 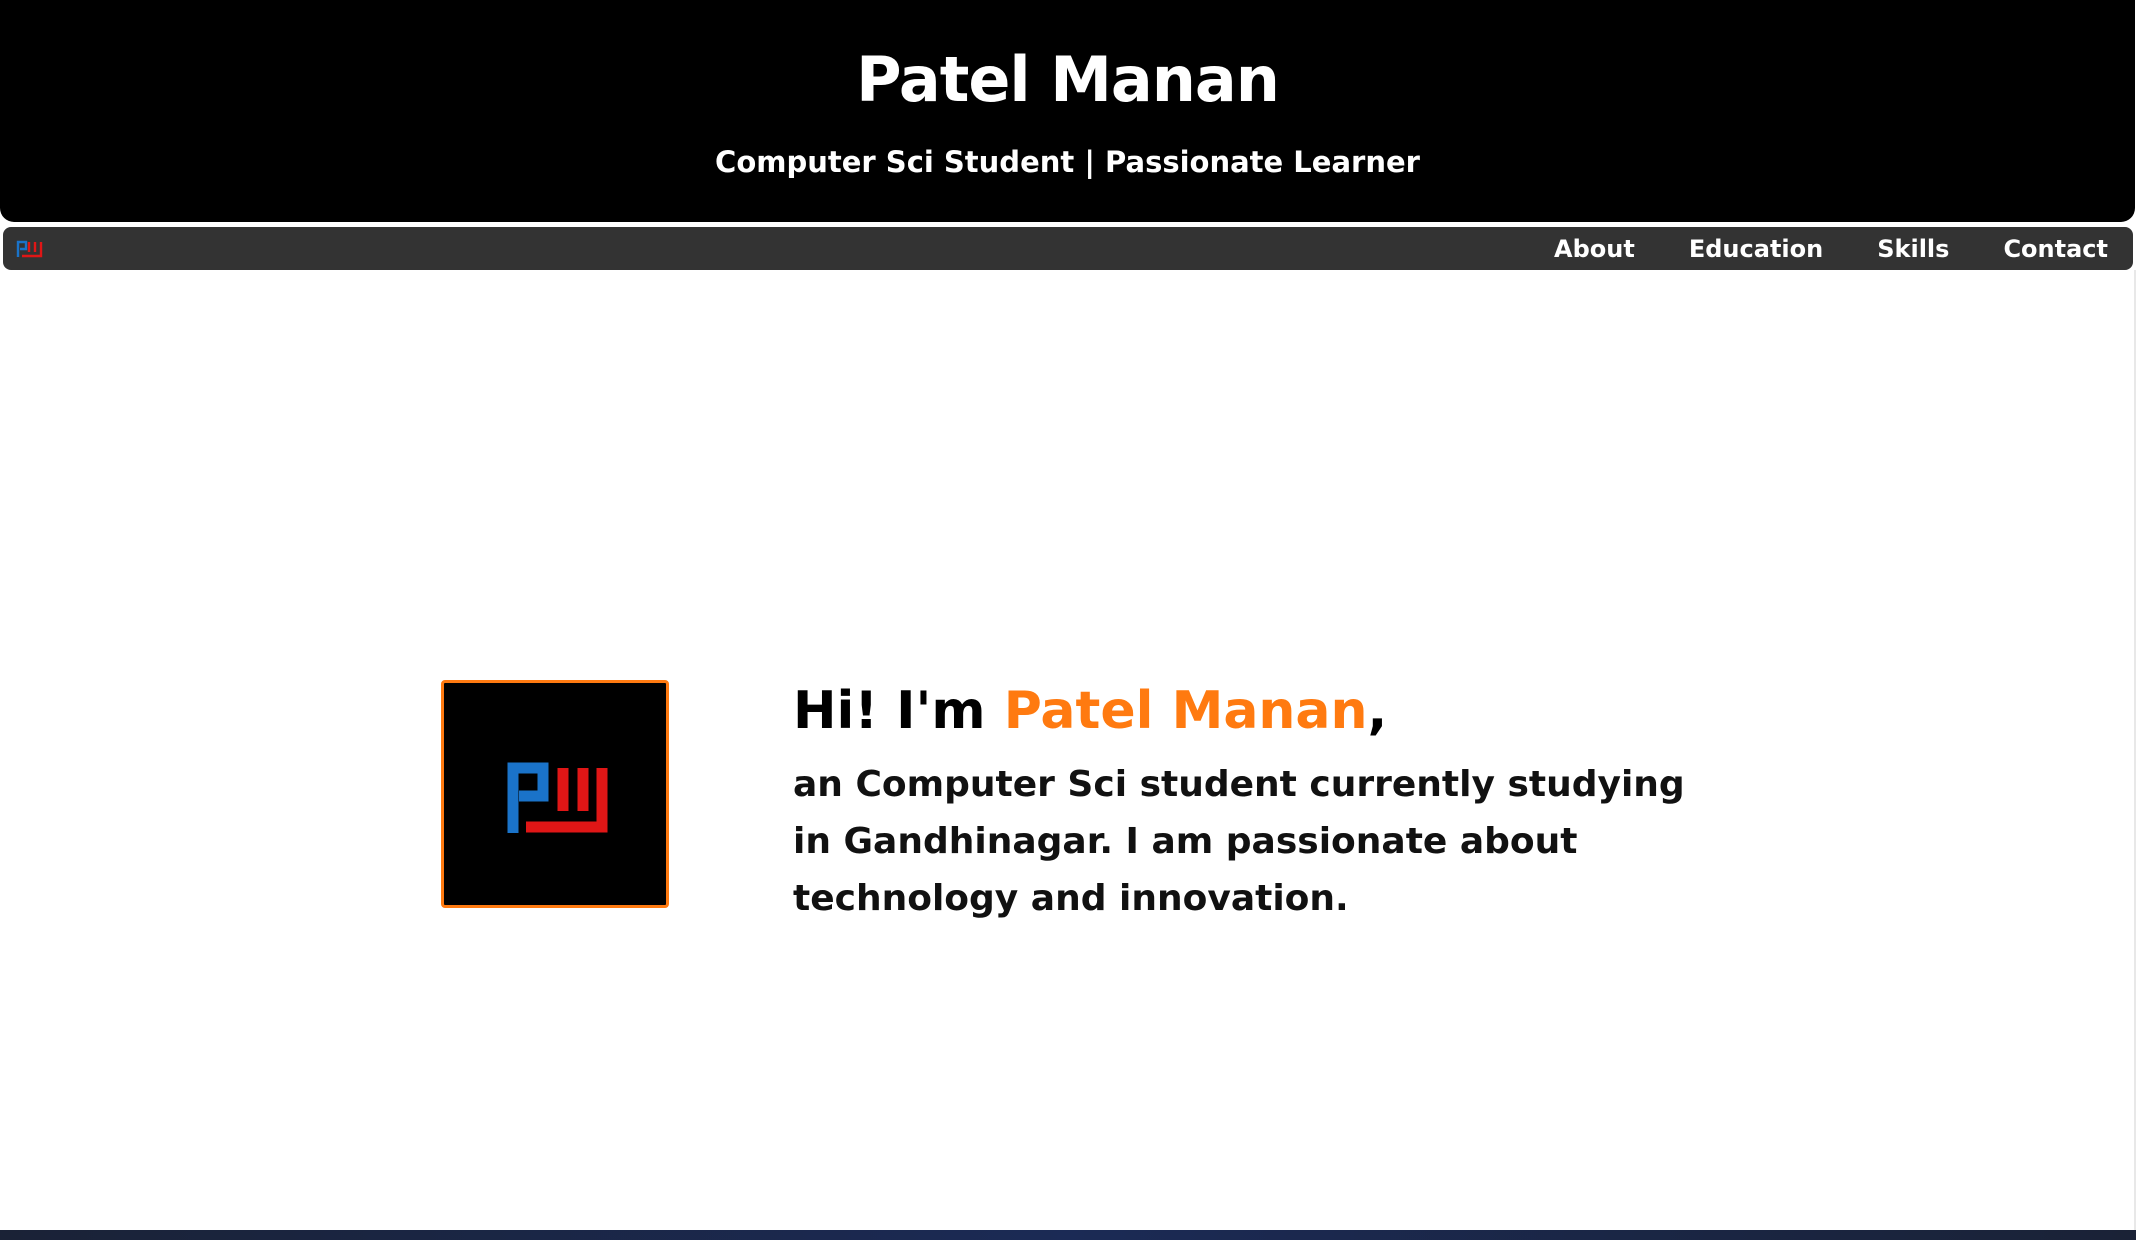 I want to click on hero-comma: ,, so click(x=1377, y=711).